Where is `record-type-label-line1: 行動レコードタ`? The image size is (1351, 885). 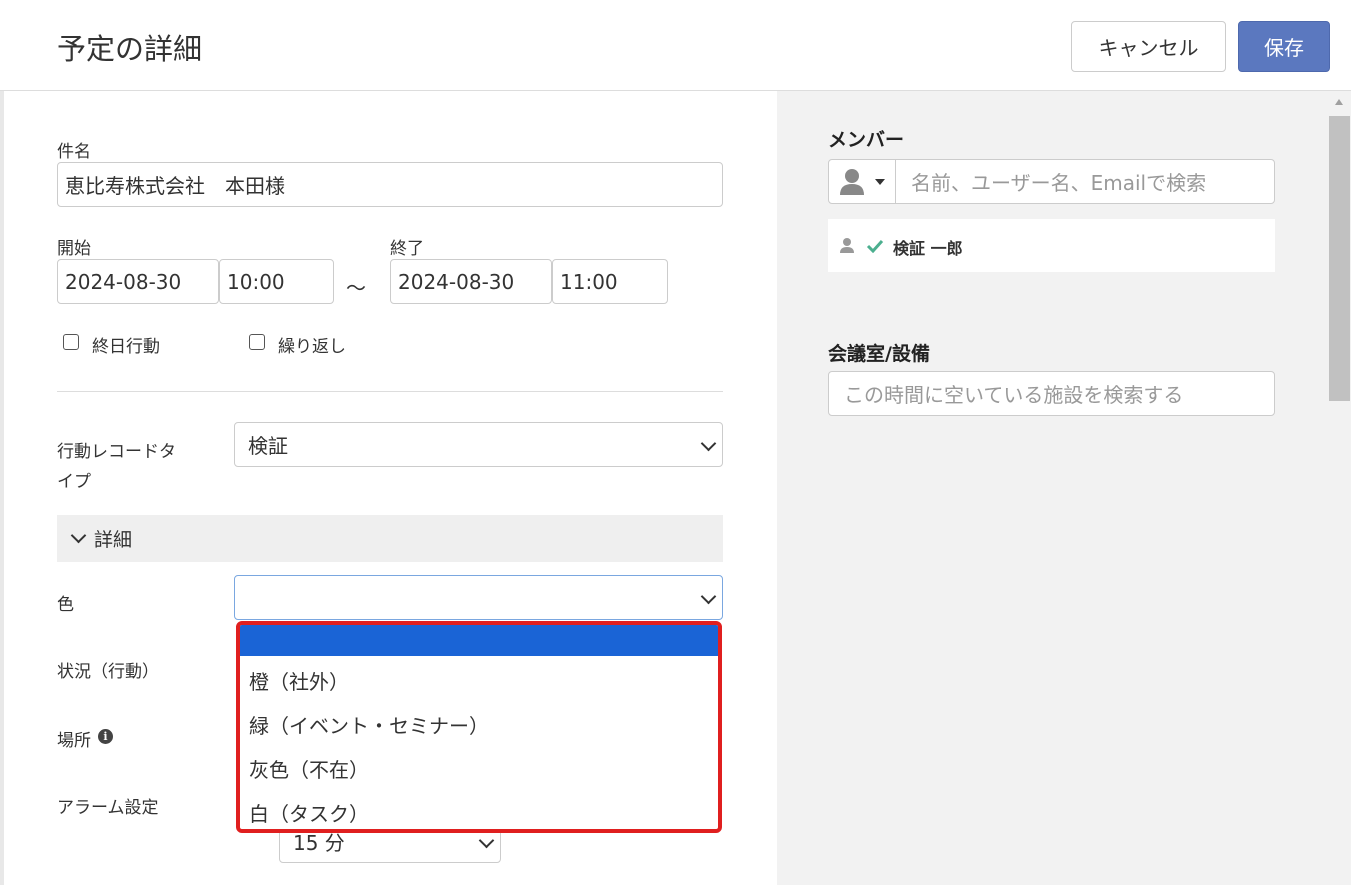
record-type-label-line1: 行動レコードタ is located at coordinates (116, 452).